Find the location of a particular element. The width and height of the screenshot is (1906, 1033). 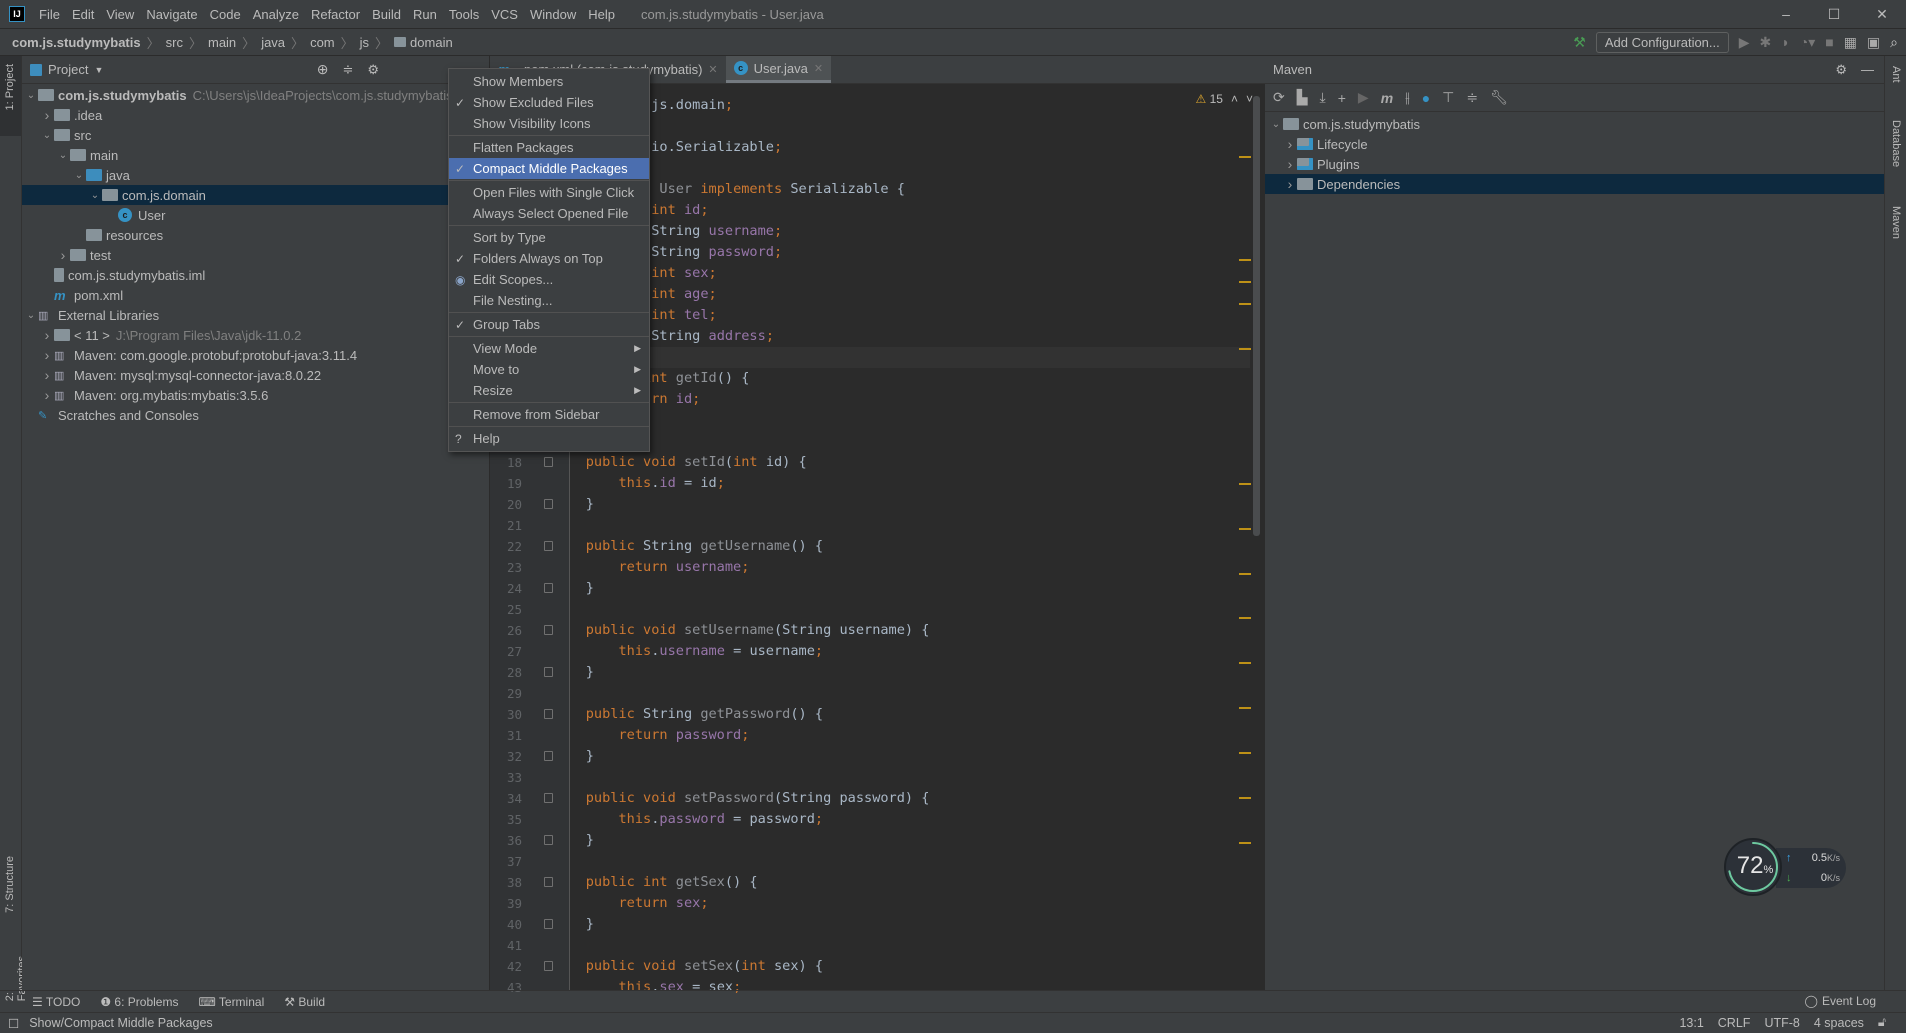

inspection-widget: ⚠ 15 ˄ ˅ is located at coordinates (1225, 99).